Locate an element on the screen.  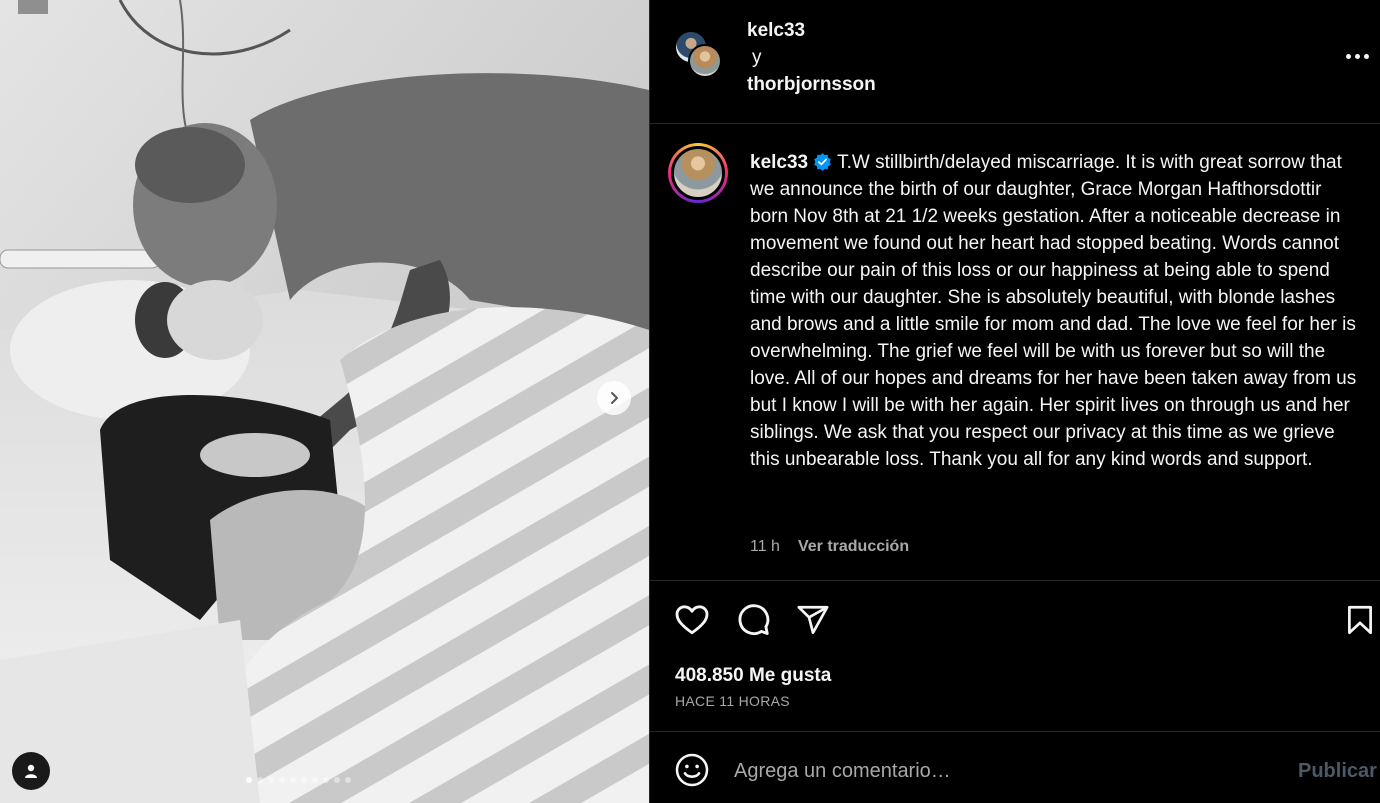
add-comment-bar: Publicar is located at coordinates (1015, 767).